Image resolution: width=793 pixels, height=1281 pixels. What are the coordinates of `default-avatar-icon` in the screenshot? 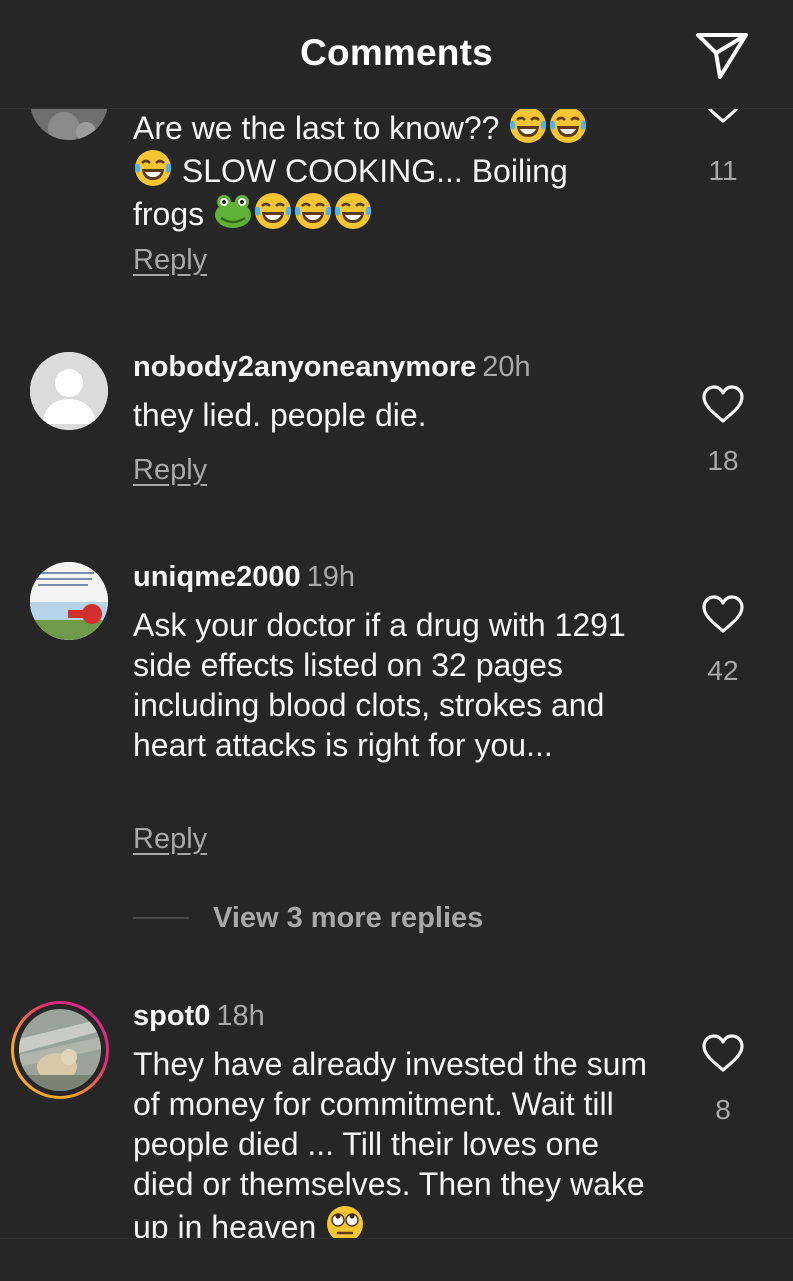 It's located at (69, 391).